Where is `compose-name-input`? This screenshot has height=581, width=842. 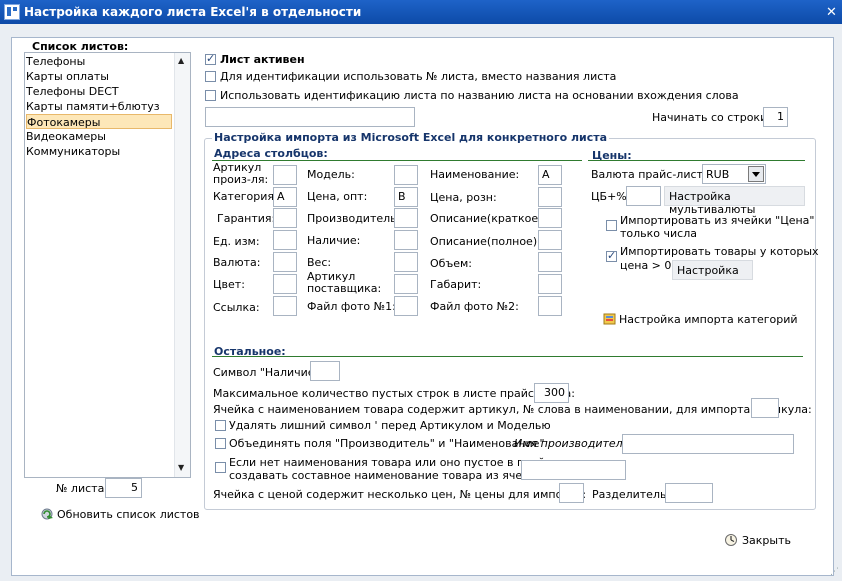 compose-name-input is located at coordinates (573, 470).